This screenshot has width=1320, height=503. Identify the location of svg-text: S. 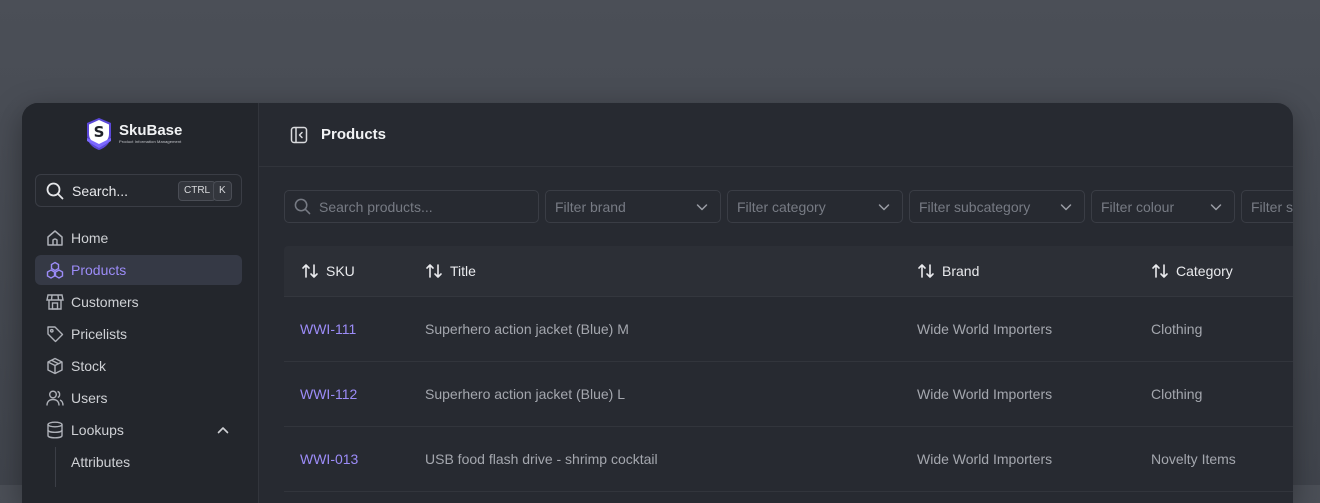
(99, 132).